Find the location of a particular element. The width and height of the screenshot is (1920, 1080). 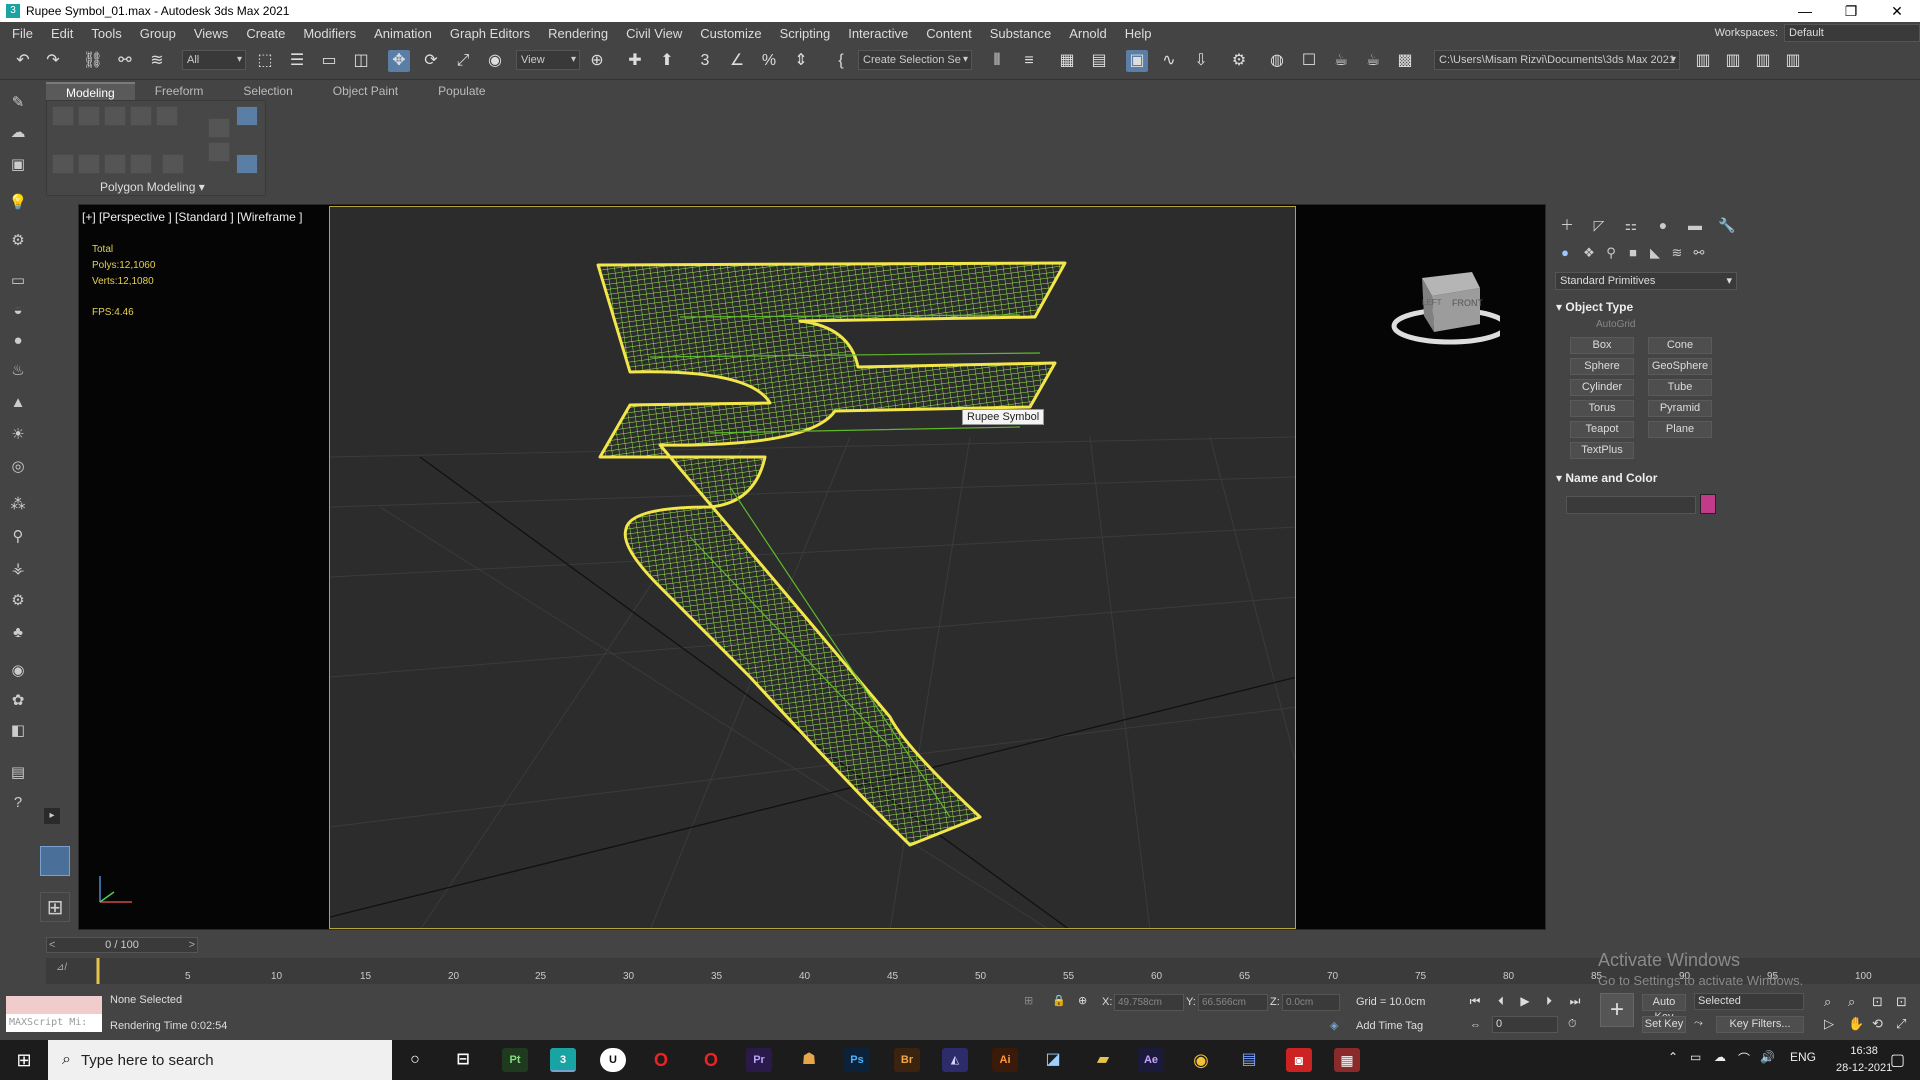

gear-icon: ⚙ is located at coordinates (18, 601).